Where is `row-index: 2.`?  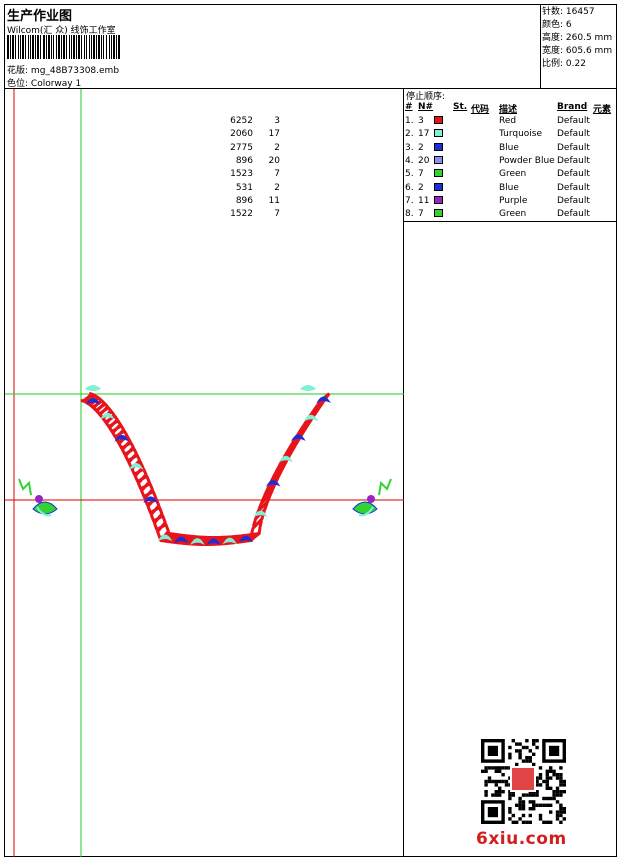
row-index: 2. is located at coordinates (409, 134).